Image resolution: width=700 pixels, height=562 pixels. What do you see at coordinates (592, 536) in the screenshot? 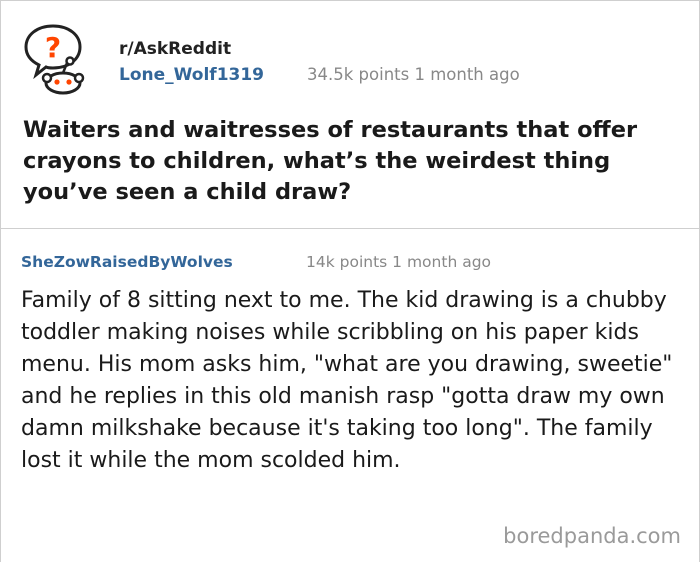
I see `watermark: boredpanda.com` at bounding box center [592, 536].